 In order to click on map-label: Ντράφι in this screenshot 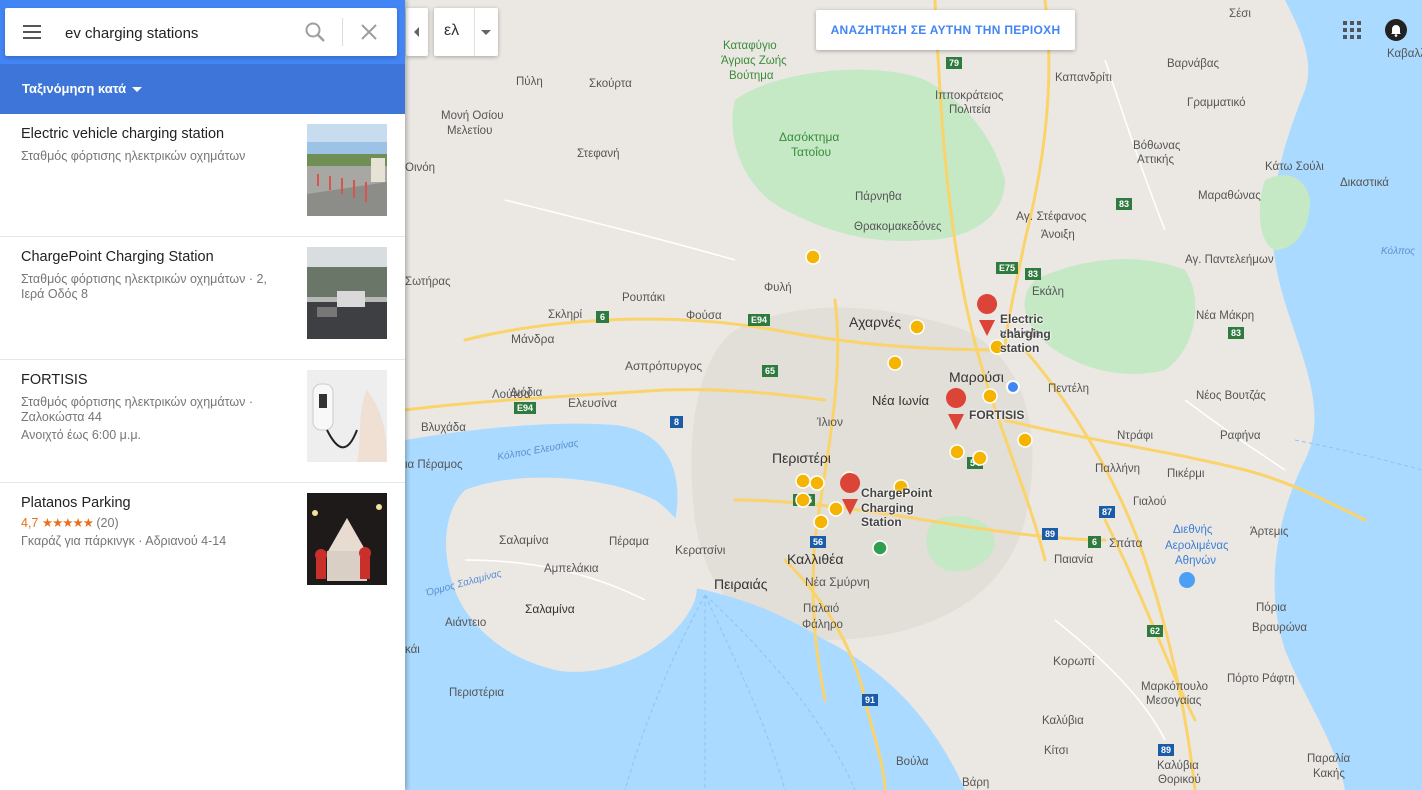, I will do `click(1135, 436)`.